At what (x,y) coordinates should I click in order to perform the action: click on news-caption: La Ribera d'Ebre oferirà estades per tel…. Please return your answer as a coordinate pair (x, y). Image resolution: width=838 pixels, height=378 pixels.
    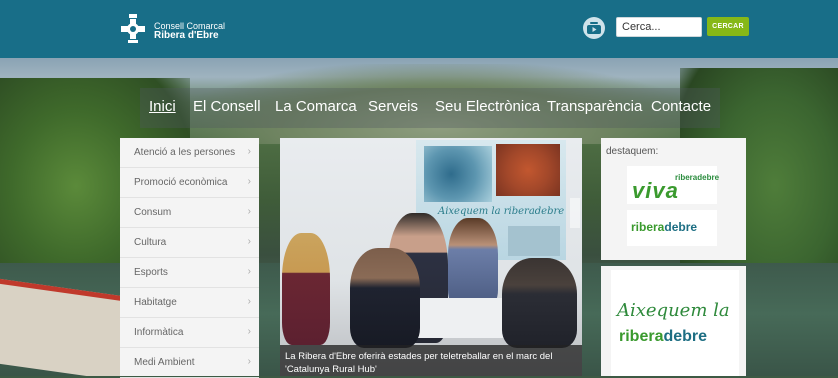
    Looking at the image, I should click on (431, 363).